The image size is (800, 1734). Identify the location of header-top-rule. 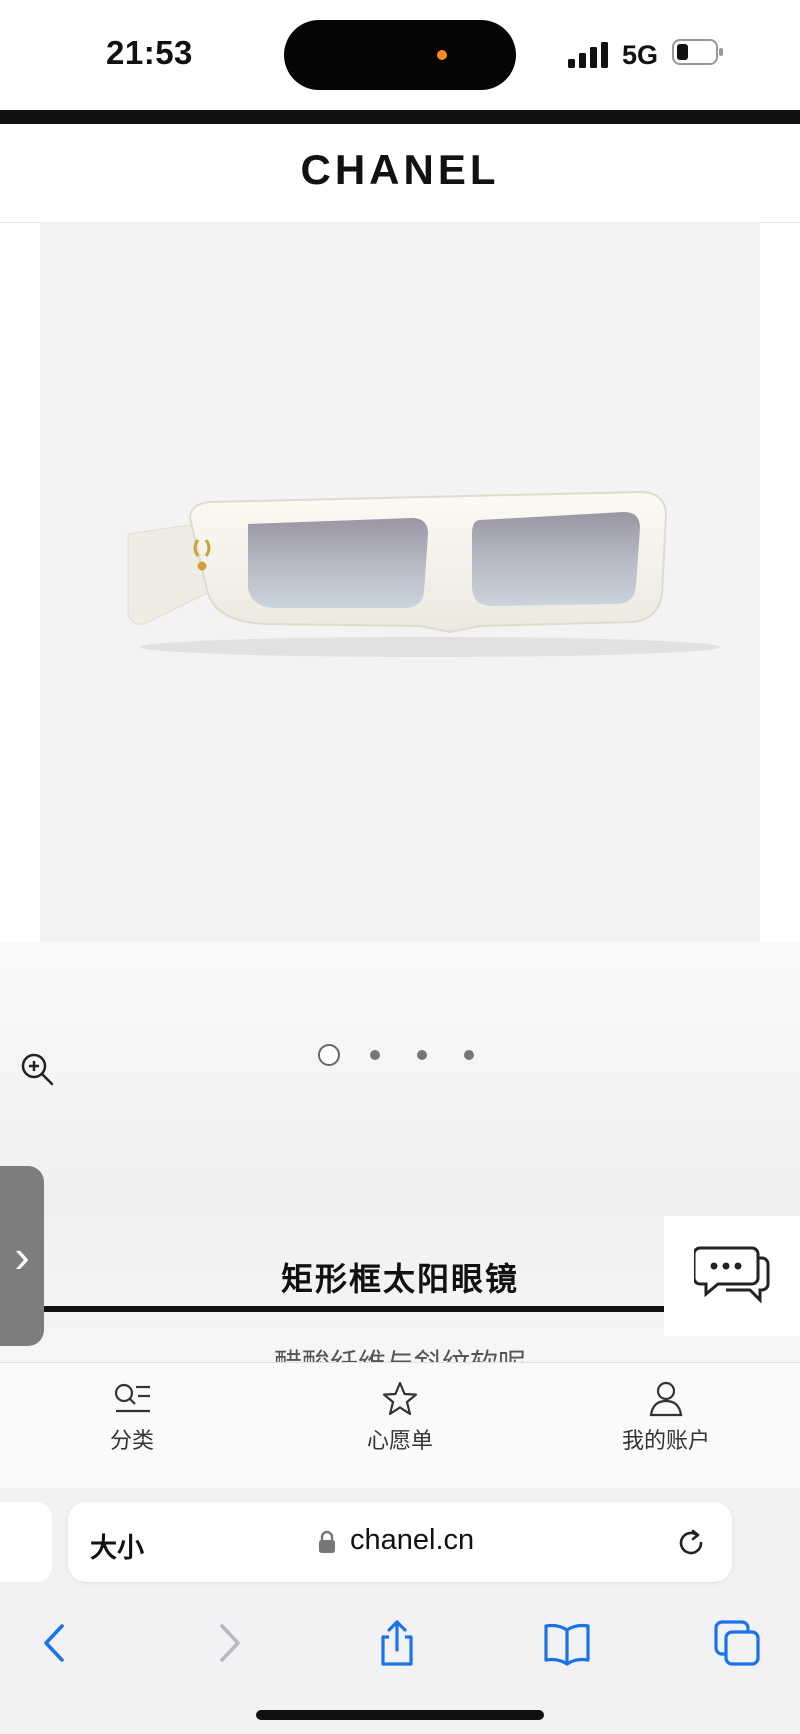
(400, 117).